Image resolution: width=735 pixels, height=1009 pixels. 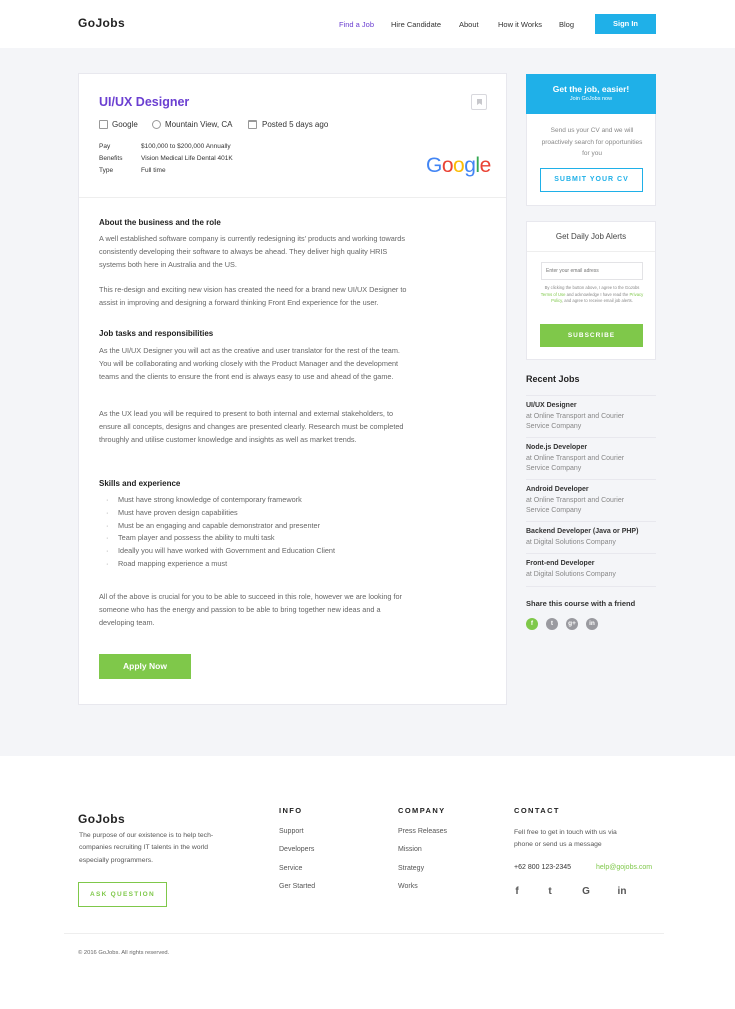 I want to click on tasks-heading: Job tasks and responsibilities, so click(x=156, y=333).